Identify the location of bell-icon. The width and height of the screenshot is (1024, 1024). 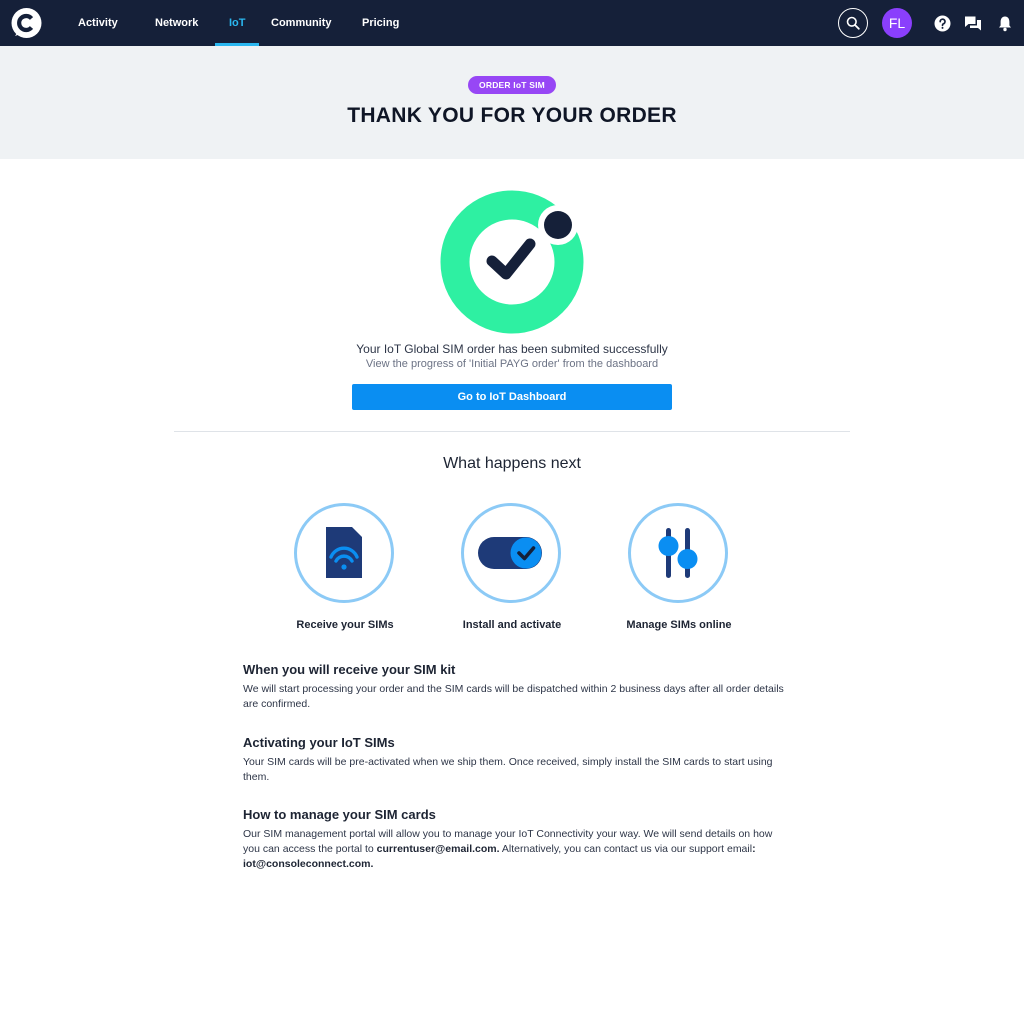
(1005, 23).